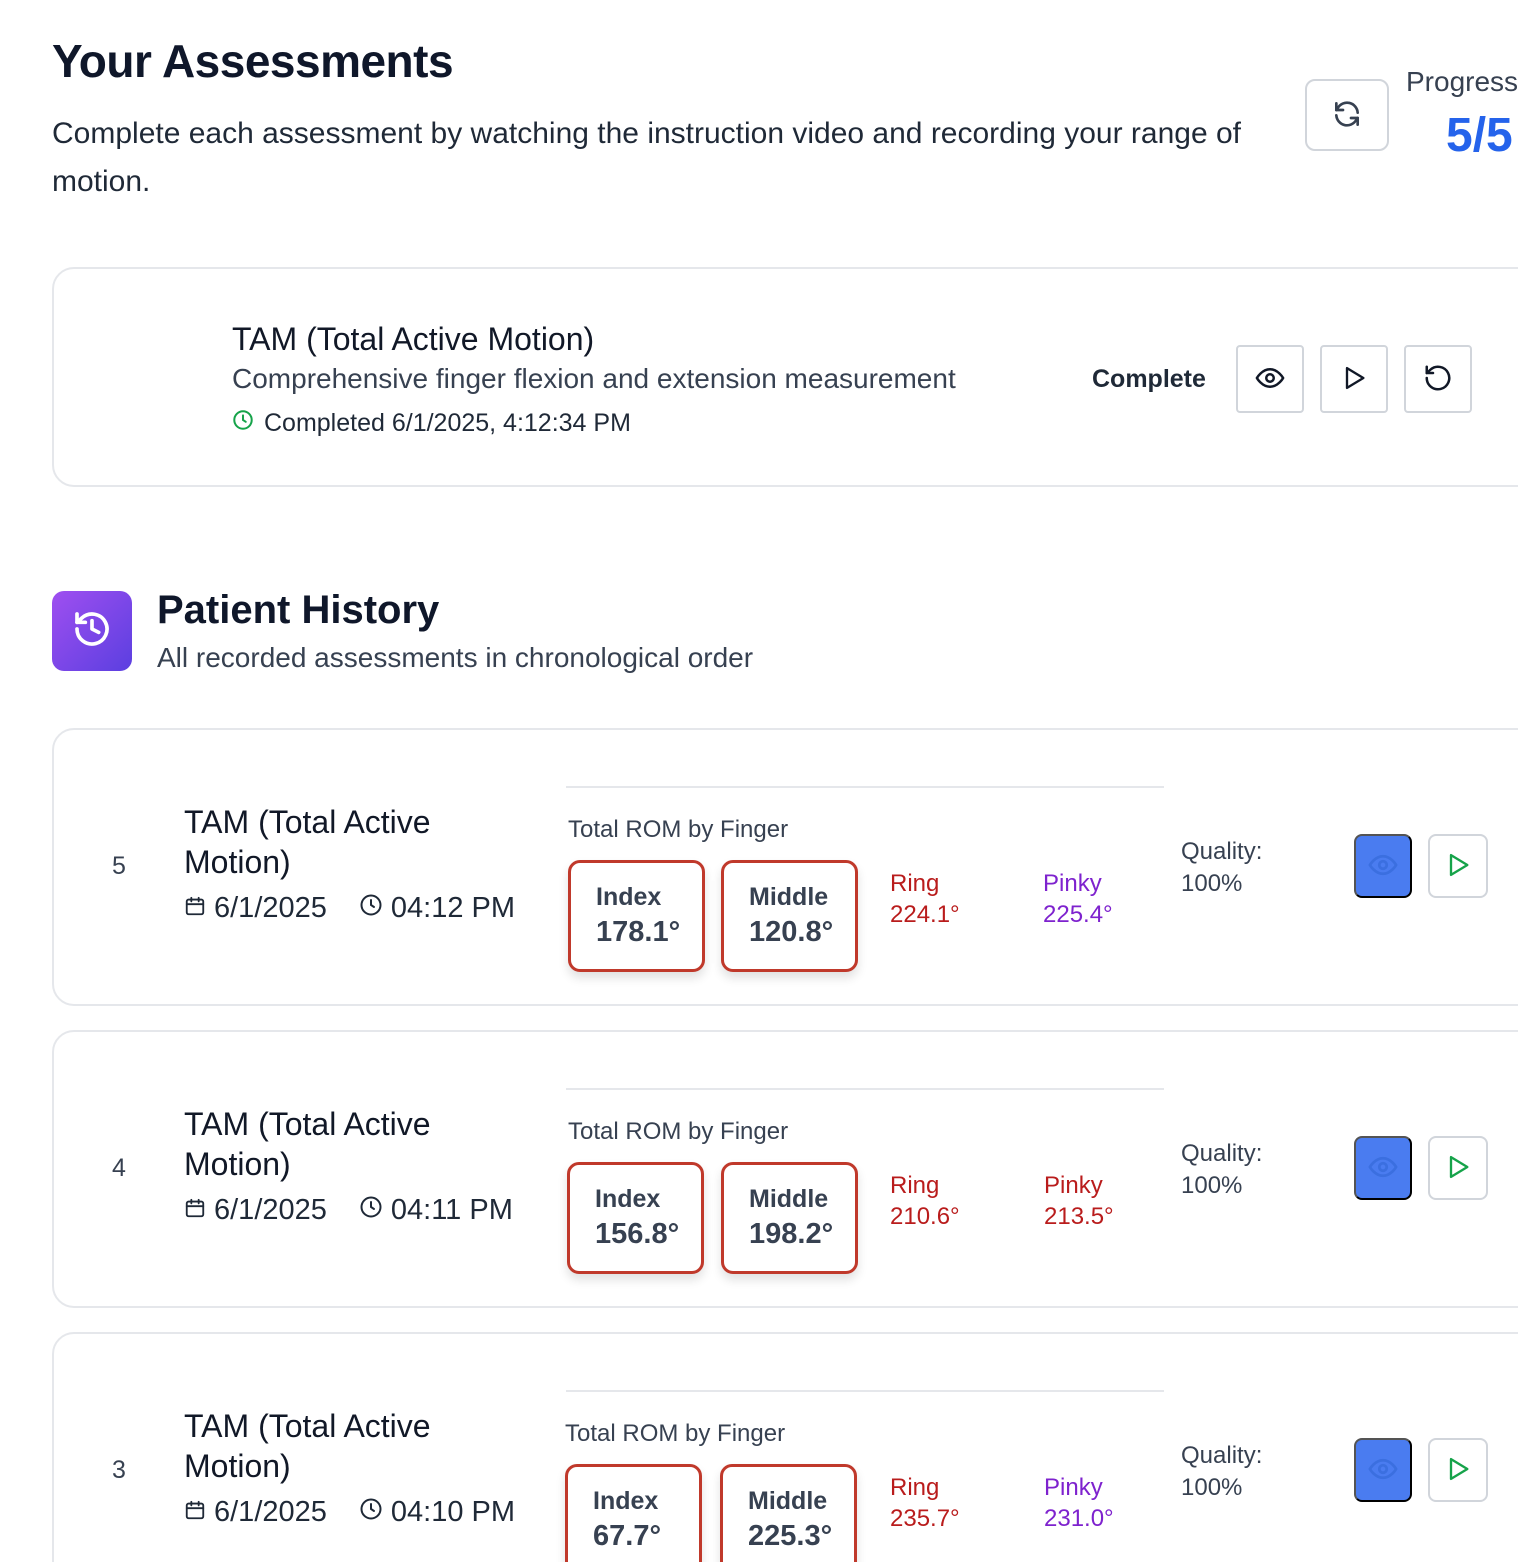 The height and width of the screenshot is (1562, 1518). I want to click on finger-index-box: Index 178.1°, so click(636, 916).